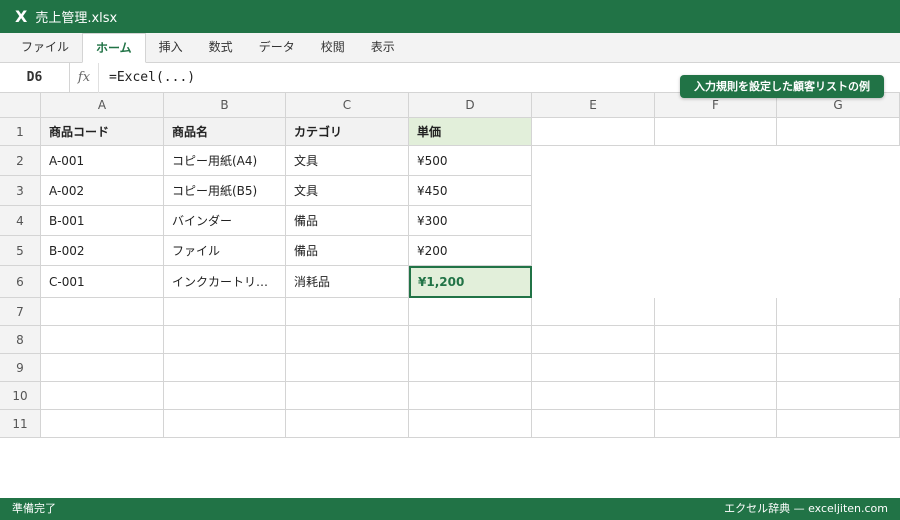  What do you see at coordinates (225, 424) in the screenshot?
I see `cell-b11` at bounding box center [225, 424].